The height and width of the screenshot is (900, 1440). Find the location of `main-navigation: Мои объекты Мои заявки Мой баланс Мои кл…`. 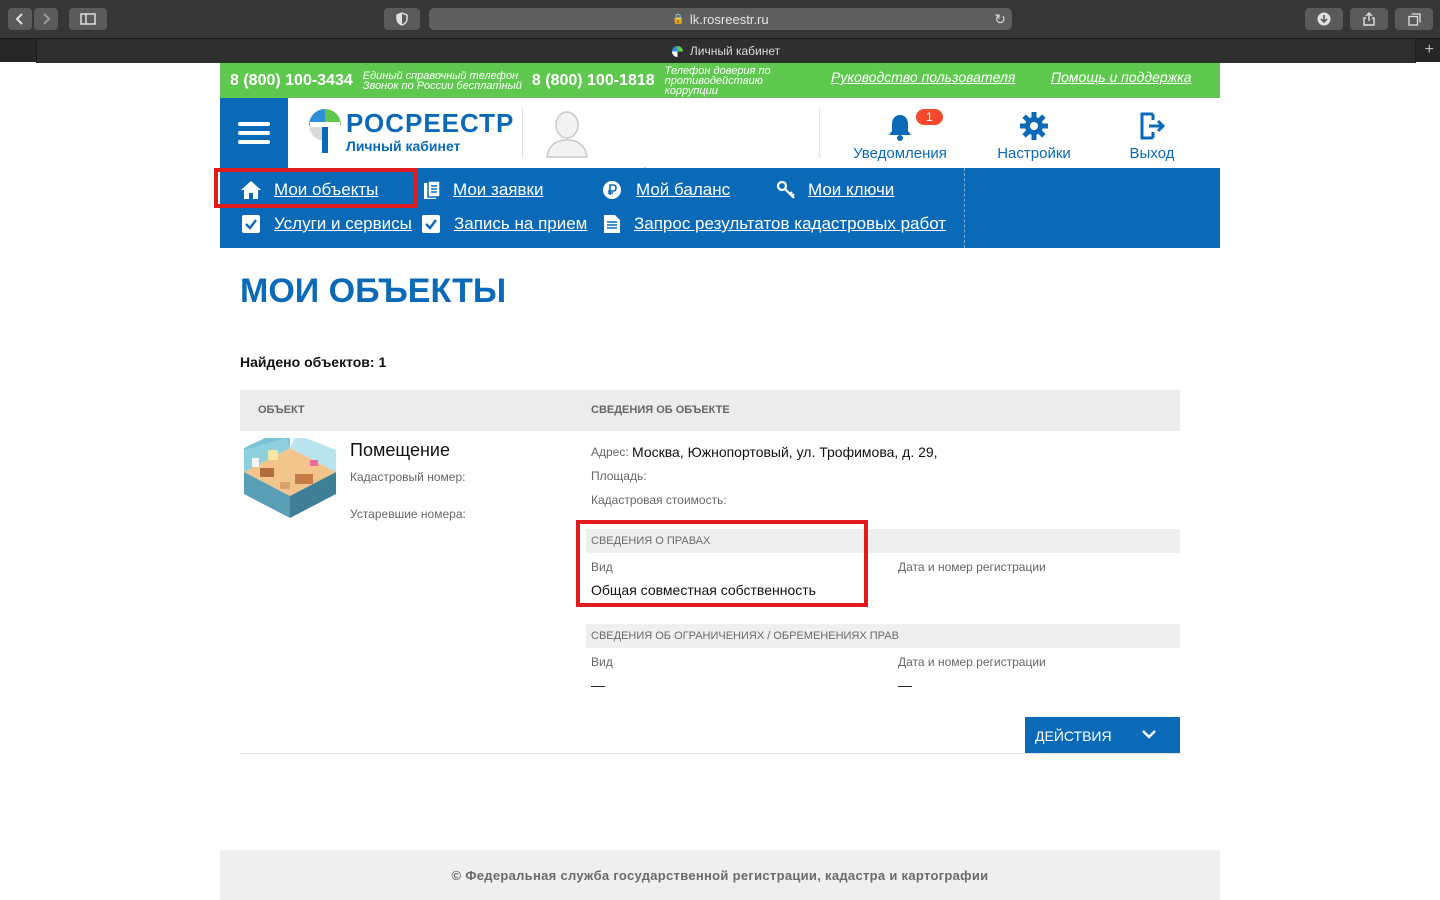

main-navigation: Мои объекты Мои заявки Мой баланс Мои кл… is located at coordinates (717, 208).